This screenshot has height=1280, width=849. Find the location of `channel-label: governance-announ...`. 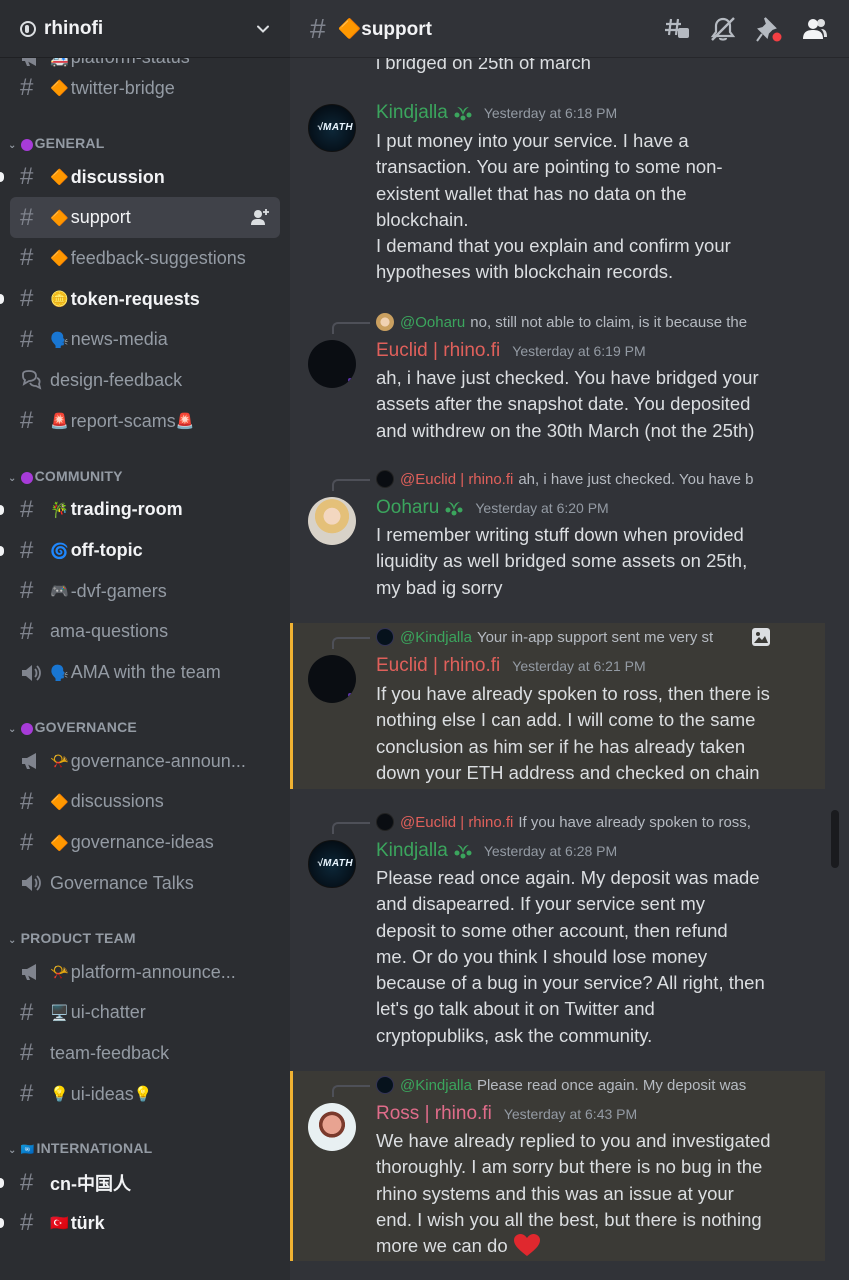

channel-label: governance-announ... is located at coordinates (158, 760).